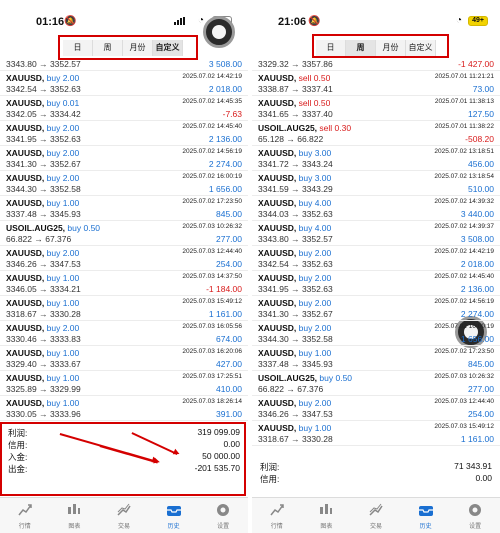 Image resolution: width=500 pixels, height=533 pixels. What do you see at coordinates (43, 339) in the screenshot?
I see `deal-prices: 3330.46 → 3333.83` at bounding box center [43, 339].